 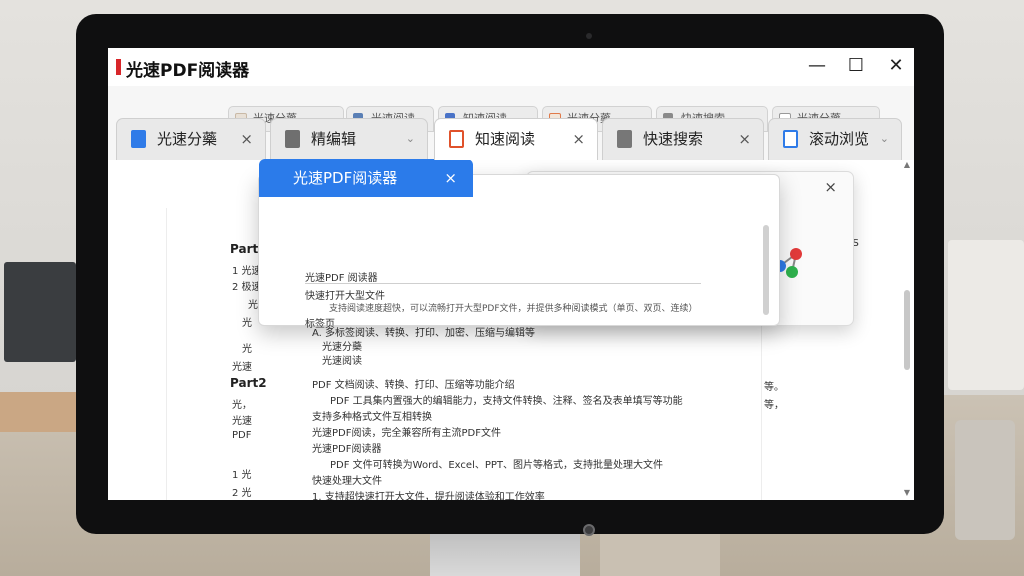 I want to click on background-object, so click(x=985, y=480).